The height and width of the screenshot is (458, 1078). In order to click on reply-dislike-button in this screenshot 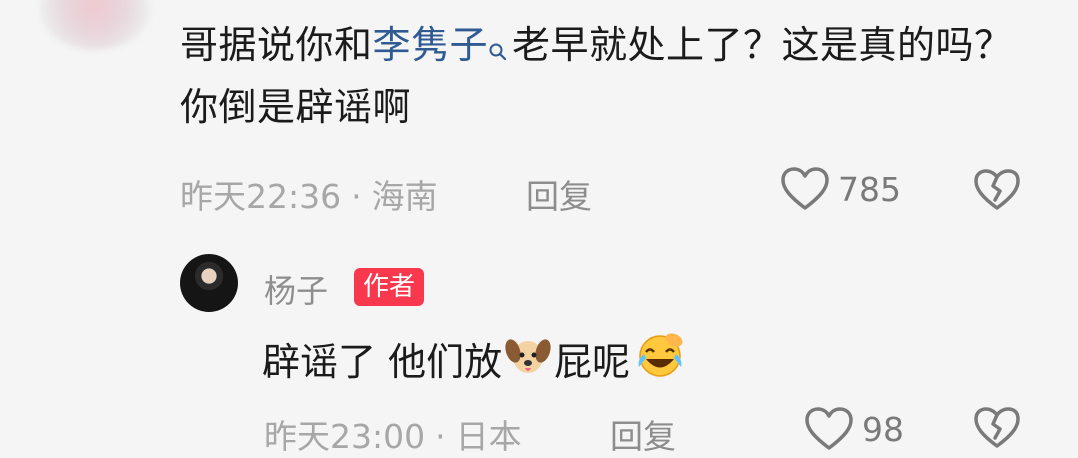, I will do `click(997, 430)`.